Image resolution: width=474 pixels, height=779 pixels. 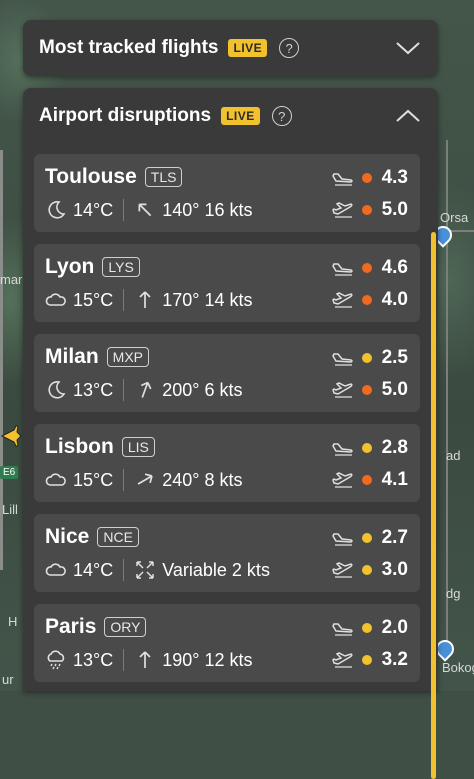 I want to click on map-label: ur, so click(x=8, y=679).